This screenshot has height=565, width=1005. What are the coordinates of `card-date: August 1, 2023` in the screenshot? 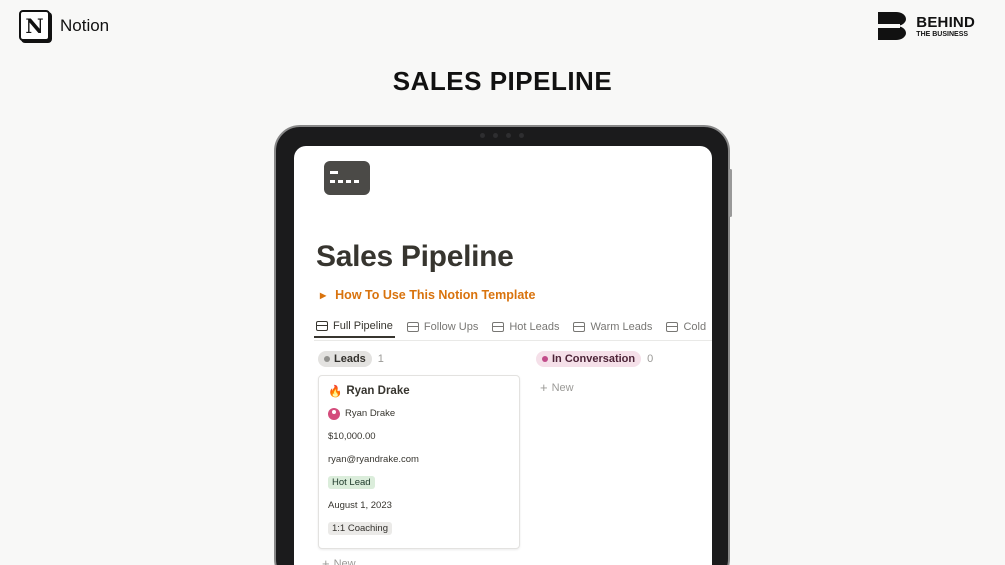 It's located at (360, 505).